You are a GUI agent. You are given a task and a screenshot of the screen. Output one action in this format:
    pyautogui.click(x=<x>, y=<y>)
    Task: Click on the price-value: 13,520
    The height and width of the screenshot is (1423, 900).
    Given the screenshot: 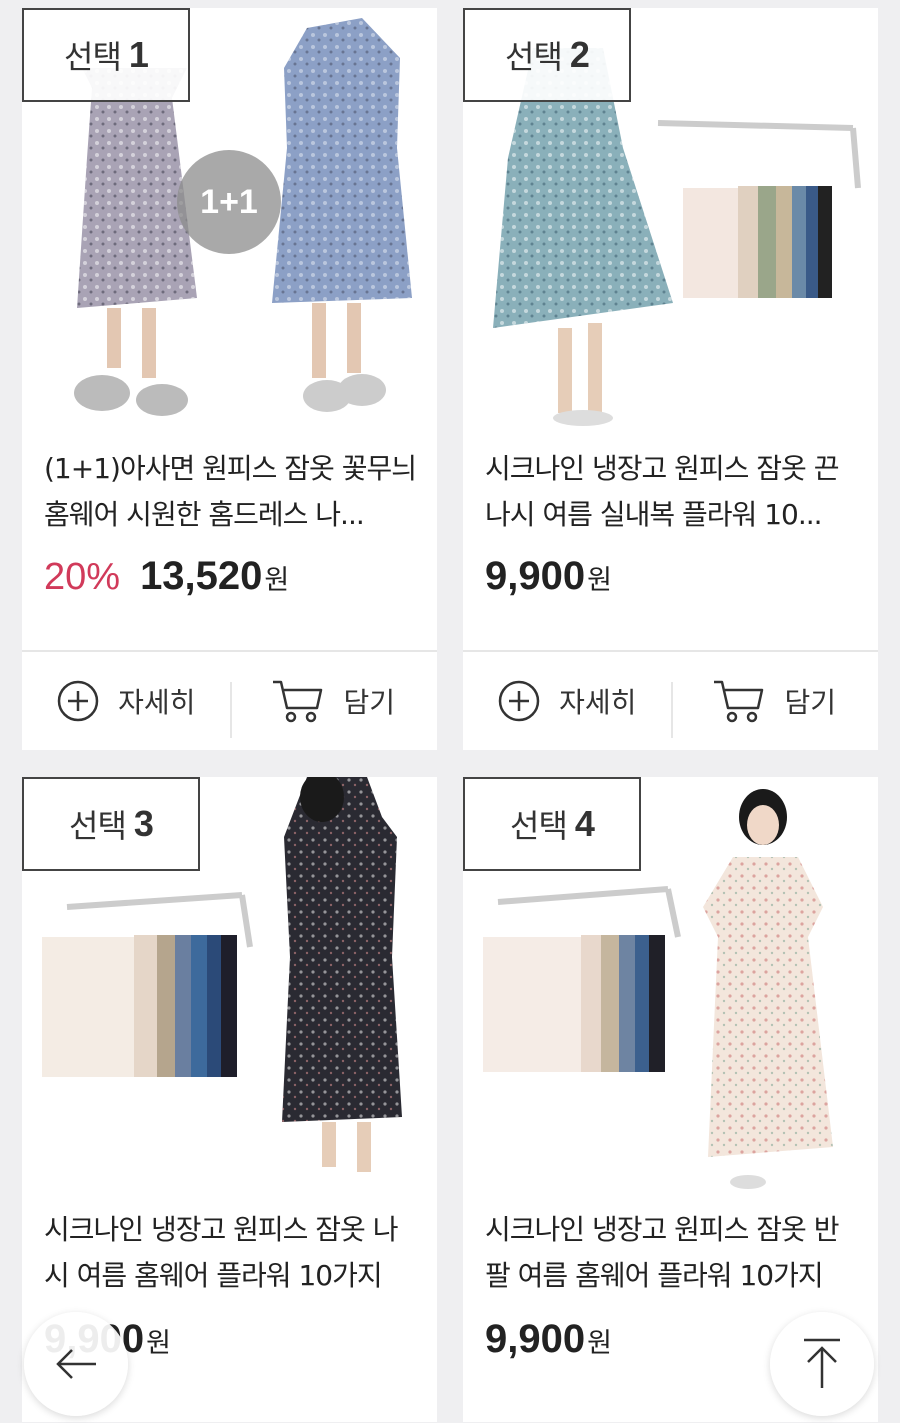 What is the action you would take?
    pyautogui.click(x=201, y=576)
    